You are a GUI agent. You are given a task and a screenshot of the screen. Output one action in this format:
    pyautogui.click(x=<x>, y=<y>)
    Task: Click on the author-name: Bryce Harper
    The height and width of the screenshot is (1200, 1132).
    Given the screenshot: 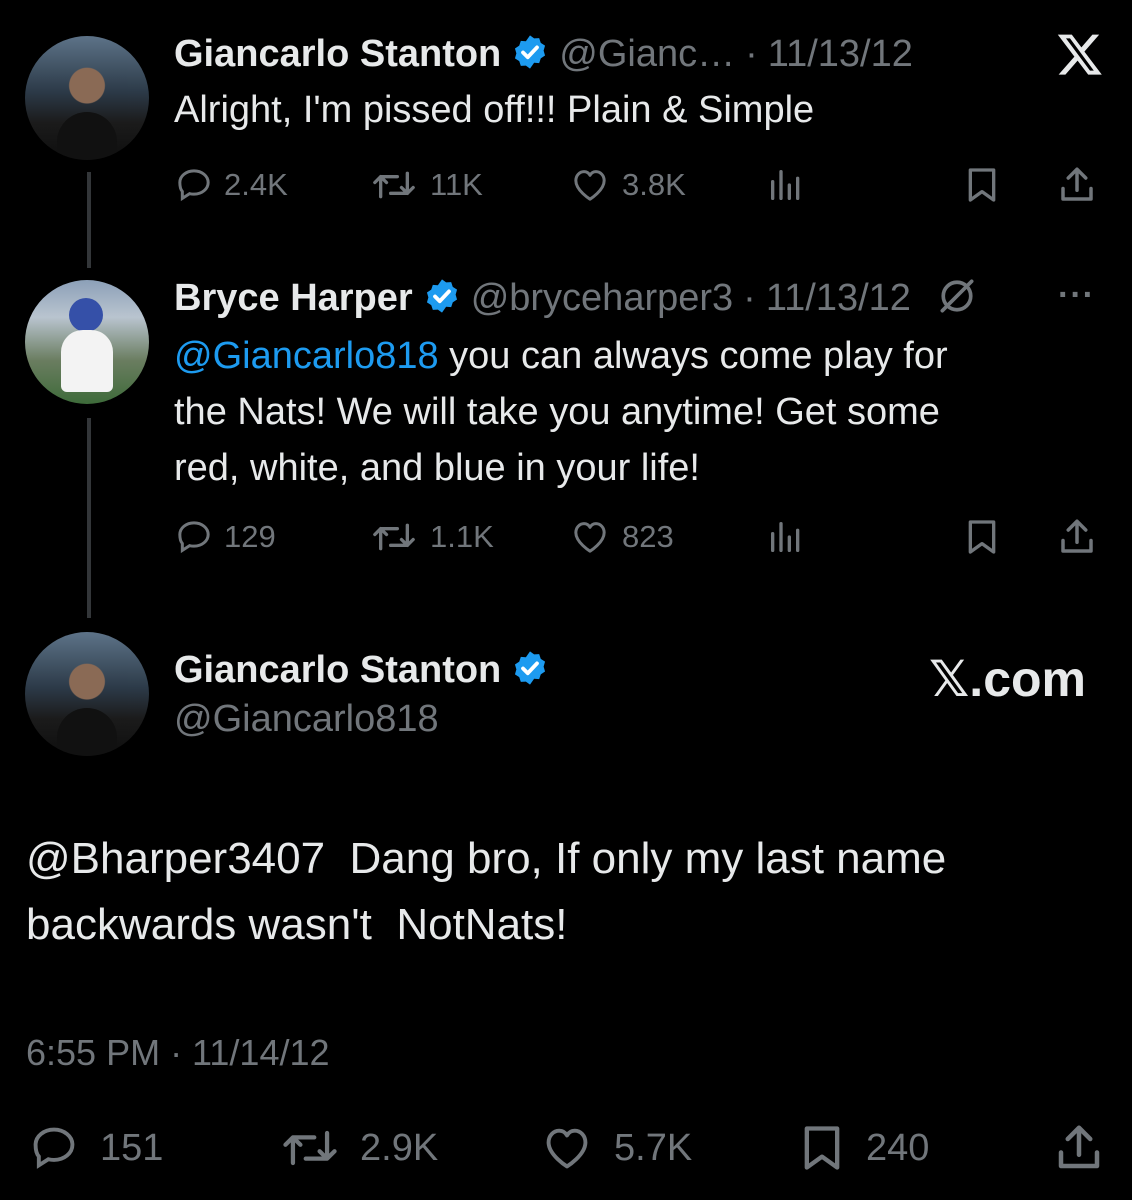 What is the action you would take?
    pyautogui.click(x=293, y=298)
    